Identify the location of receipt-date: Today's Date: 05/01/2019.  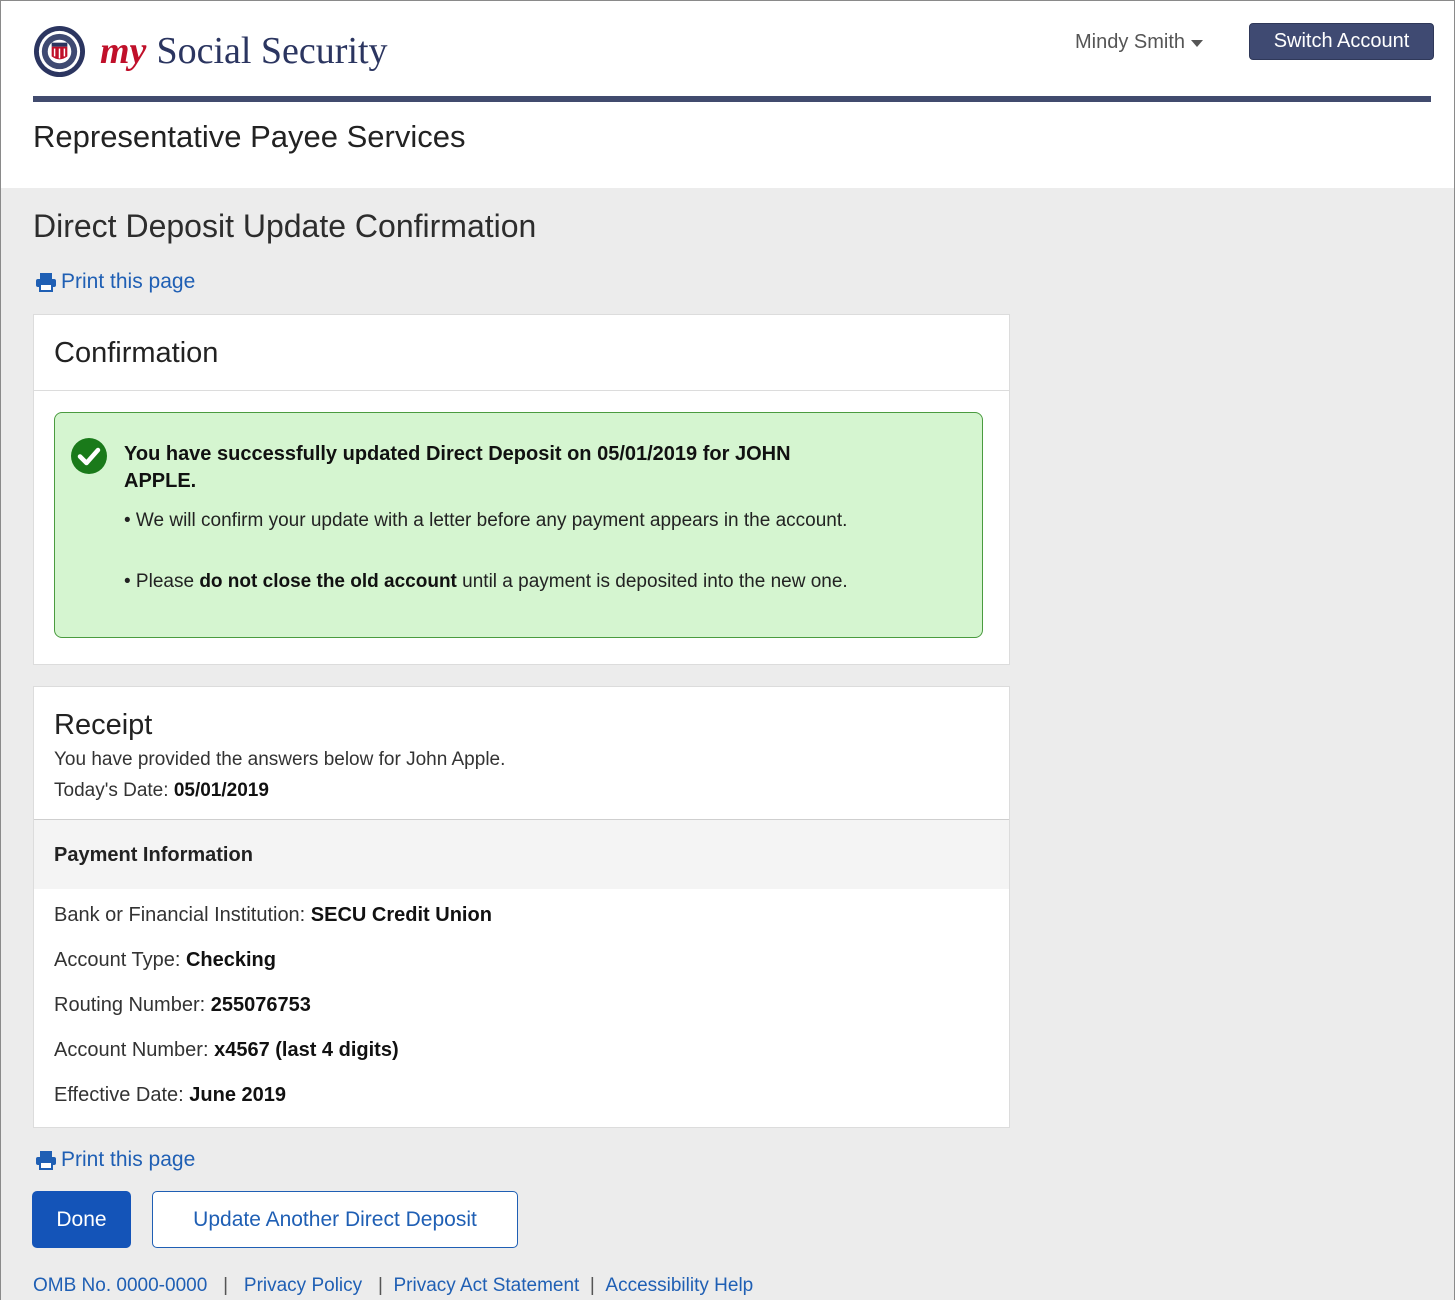
(161, 791).